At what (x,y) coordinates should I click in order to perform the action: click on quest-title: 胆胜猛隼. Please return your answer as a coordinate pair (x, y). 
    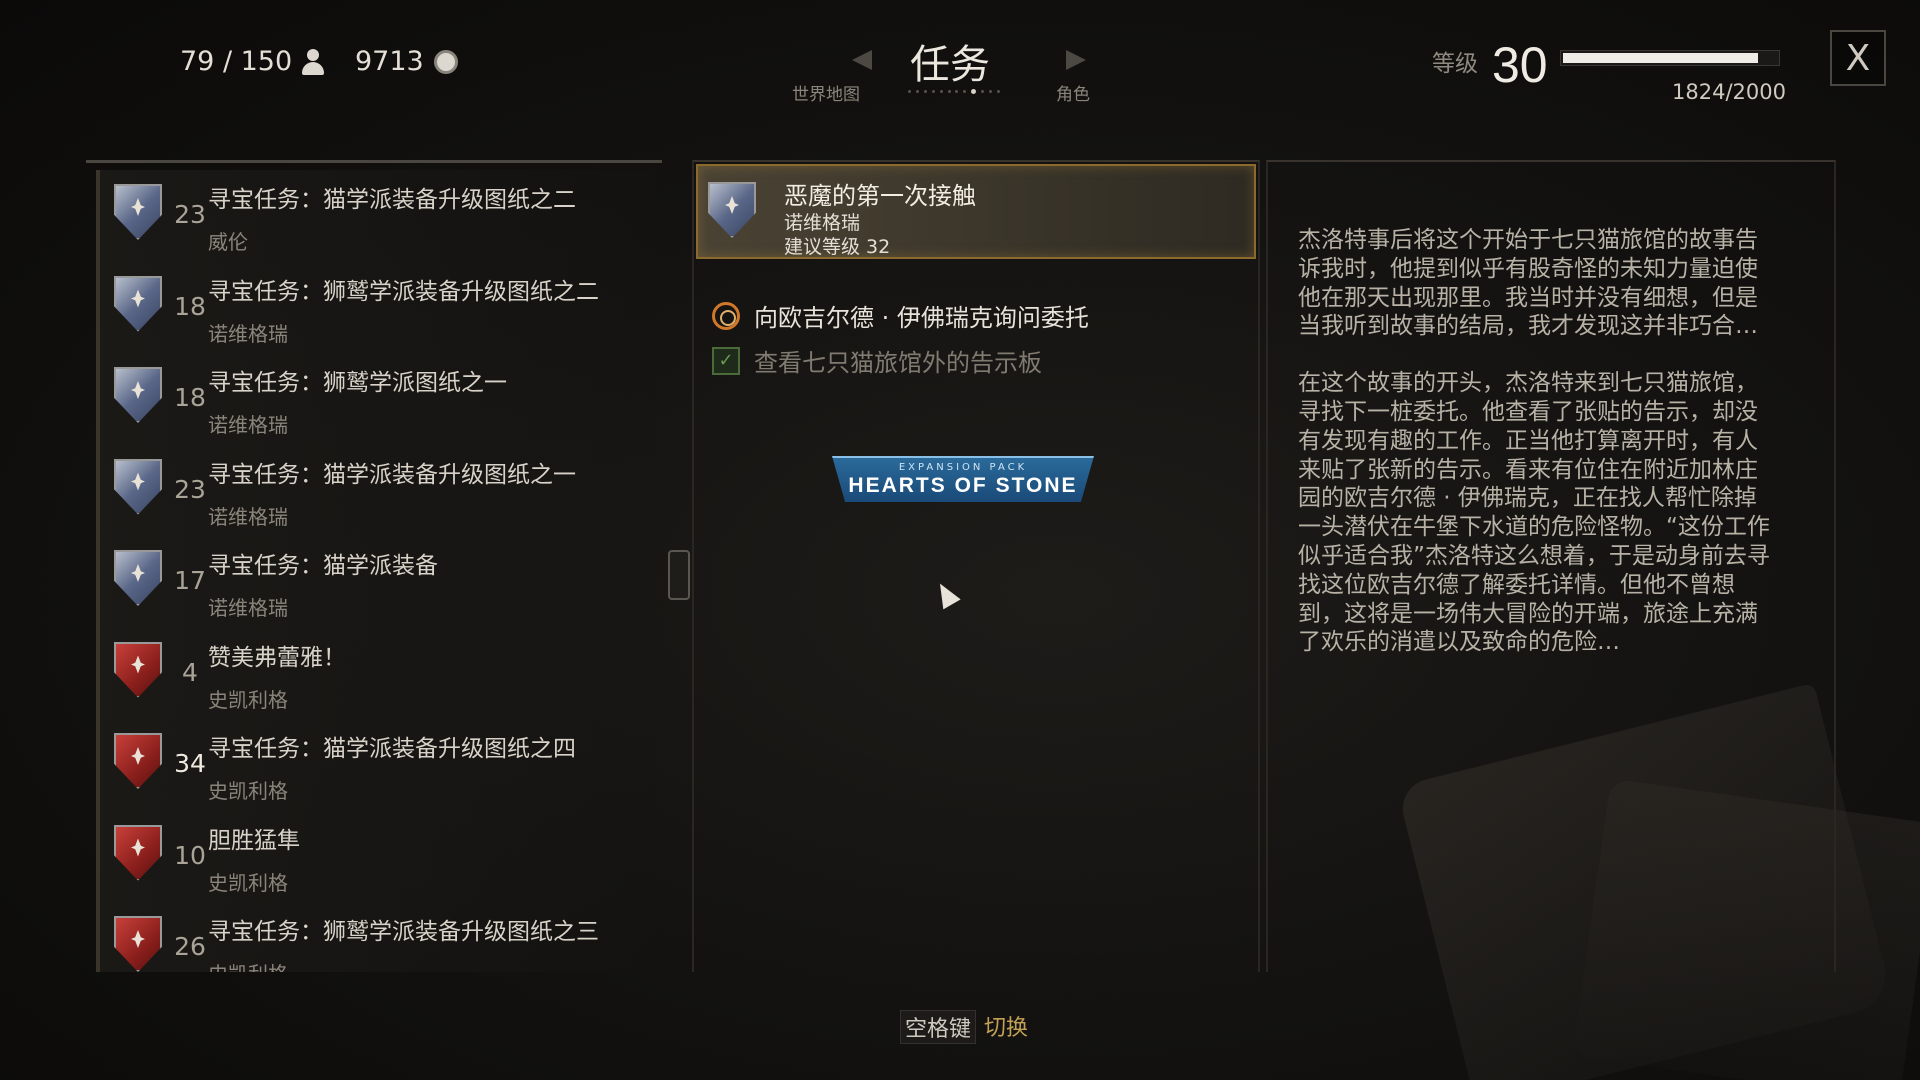
    Looking at the image, I should click on (254, 840).